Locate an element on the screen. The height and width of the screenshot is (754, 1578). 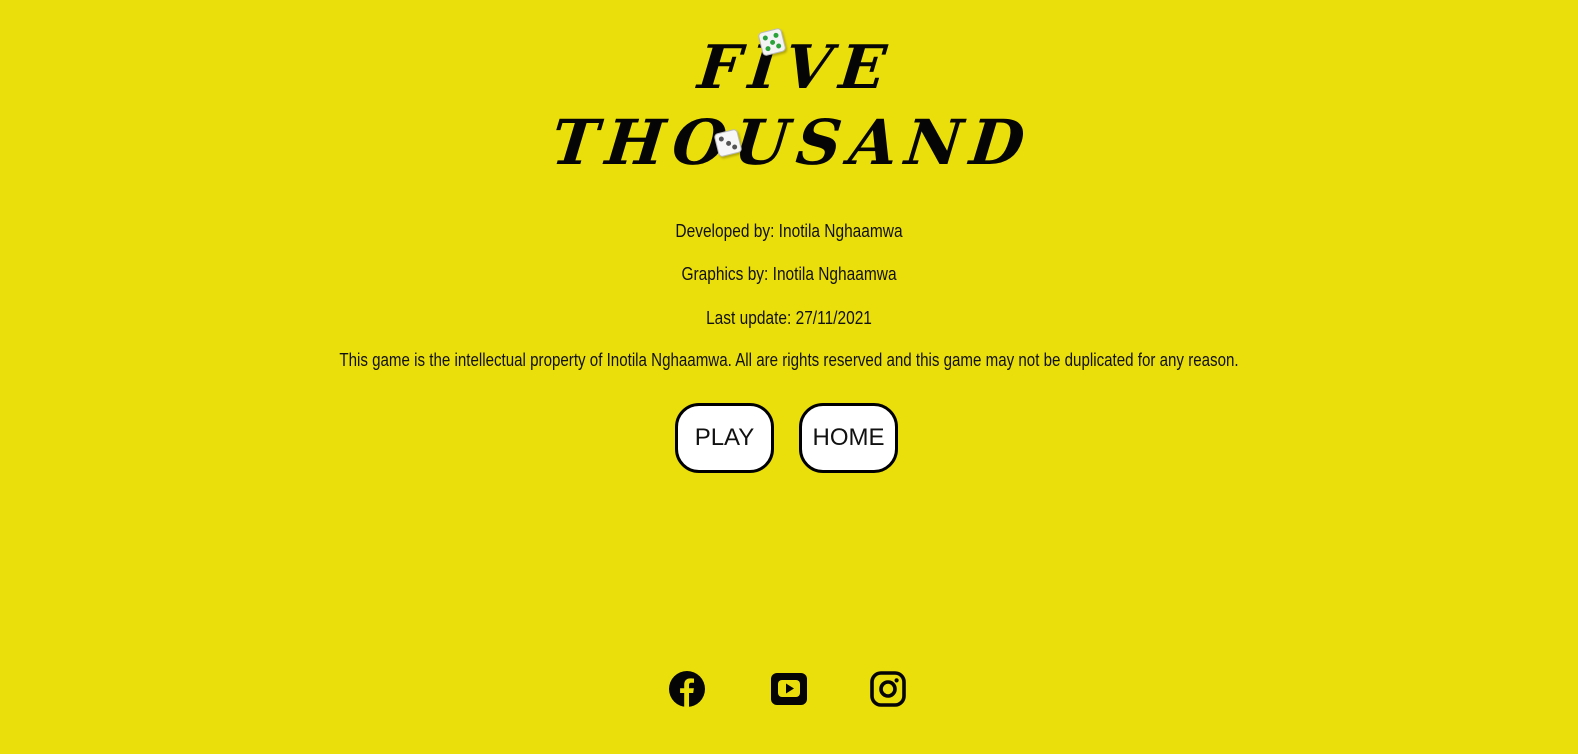
facebook-icon is located at coordinates (687, 689).